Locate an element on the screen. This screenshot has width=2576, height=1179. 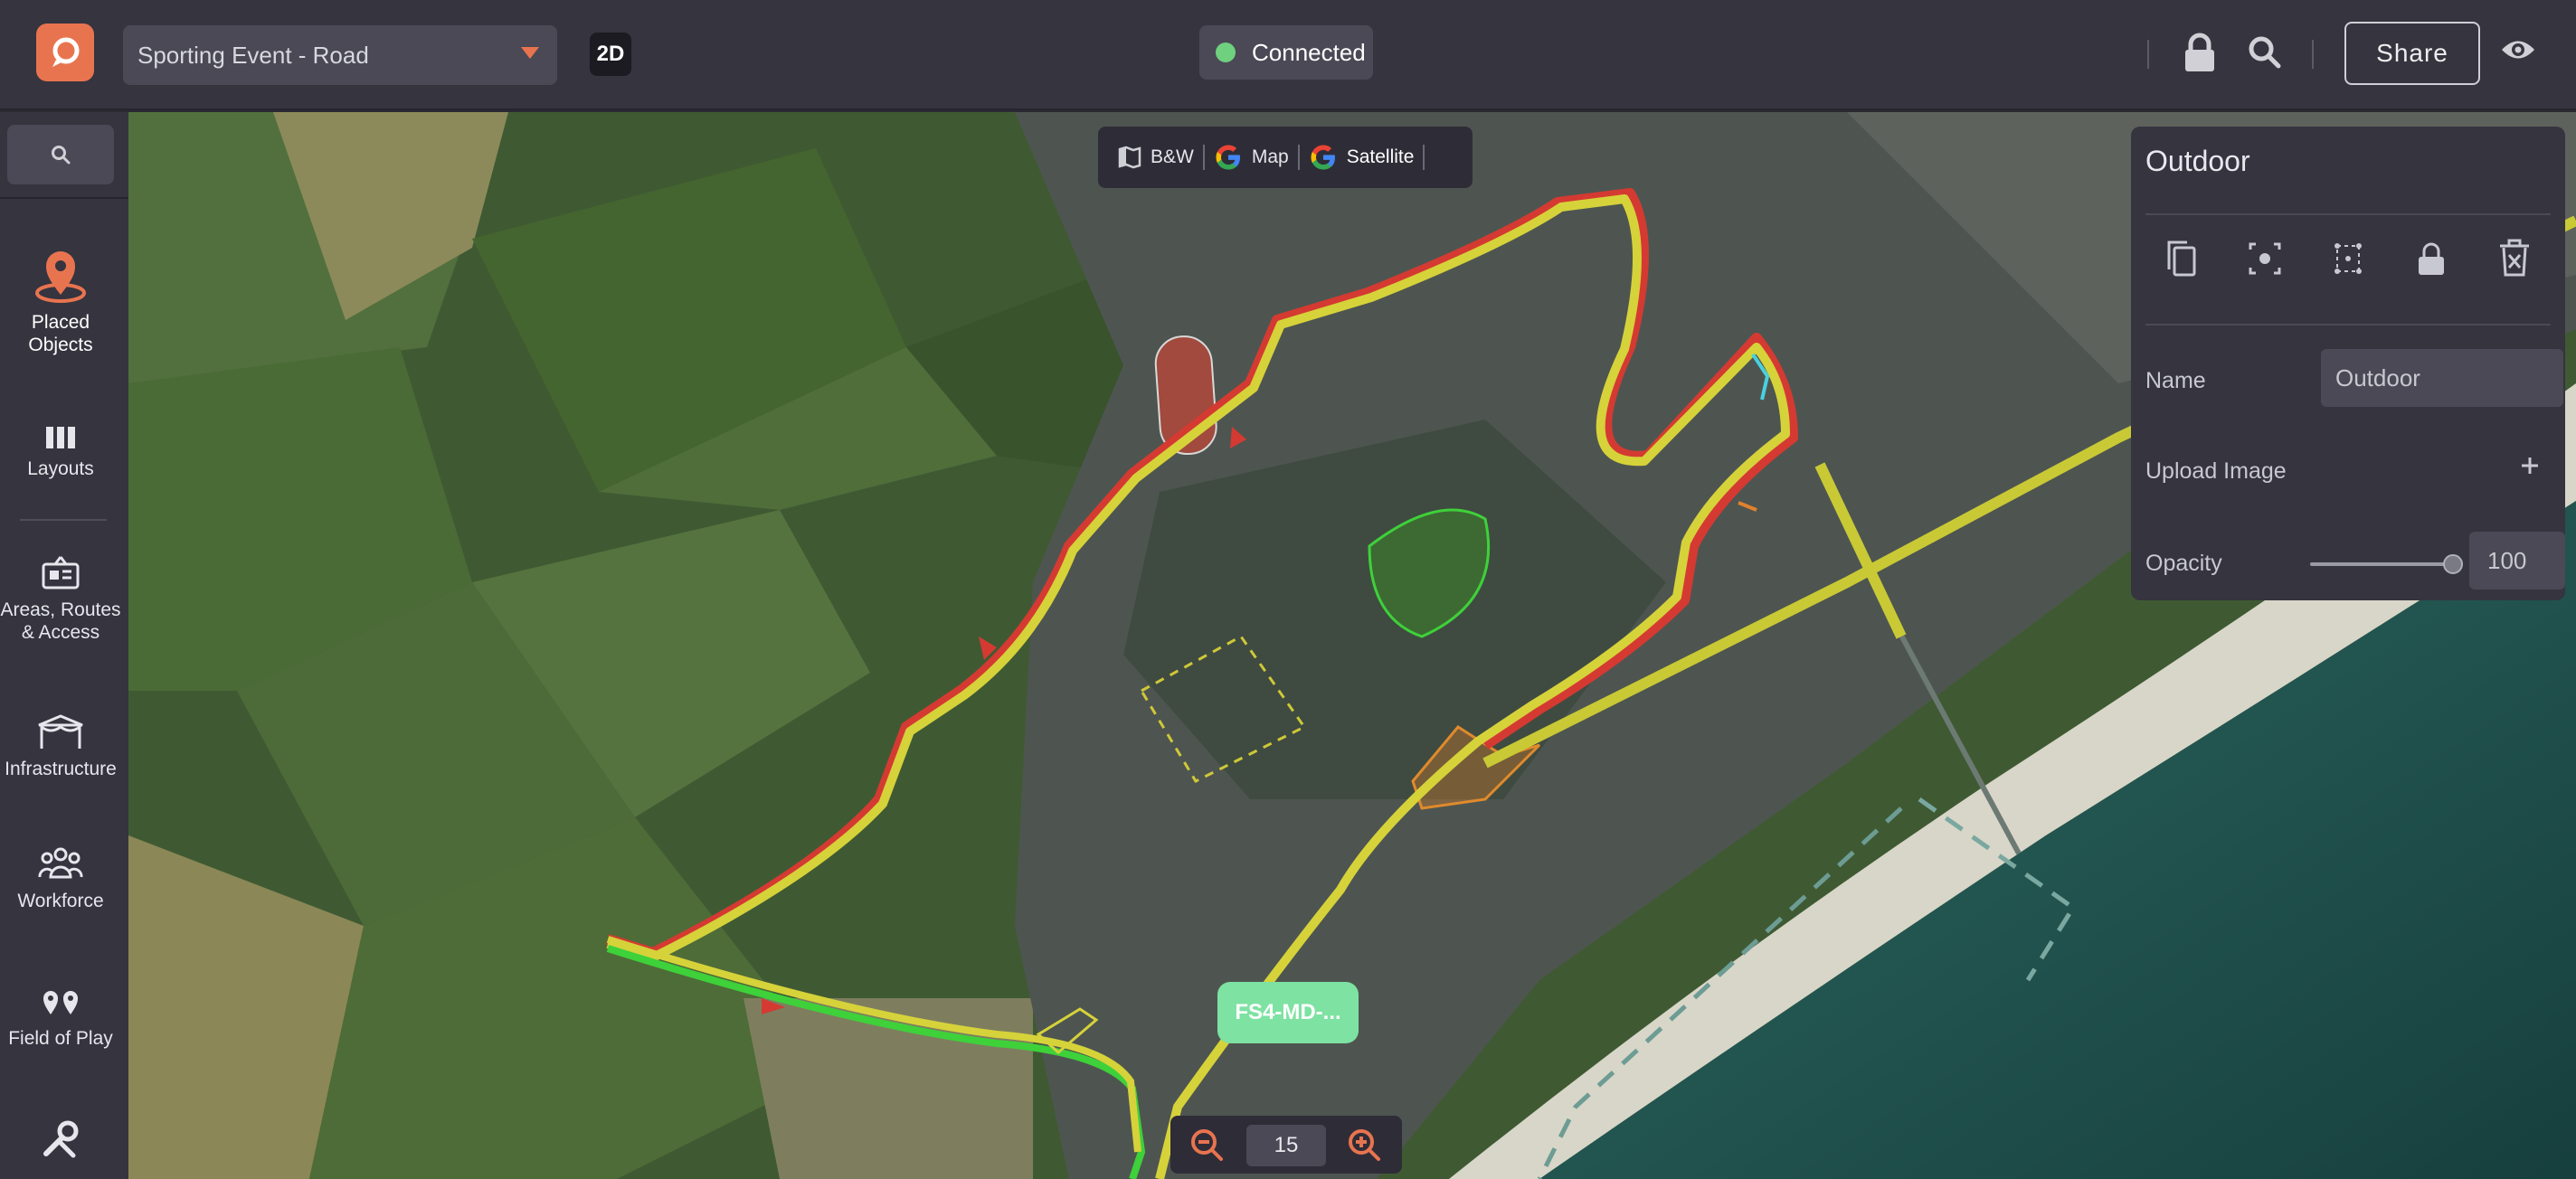
app-logo is located at coordinates (65, 52).